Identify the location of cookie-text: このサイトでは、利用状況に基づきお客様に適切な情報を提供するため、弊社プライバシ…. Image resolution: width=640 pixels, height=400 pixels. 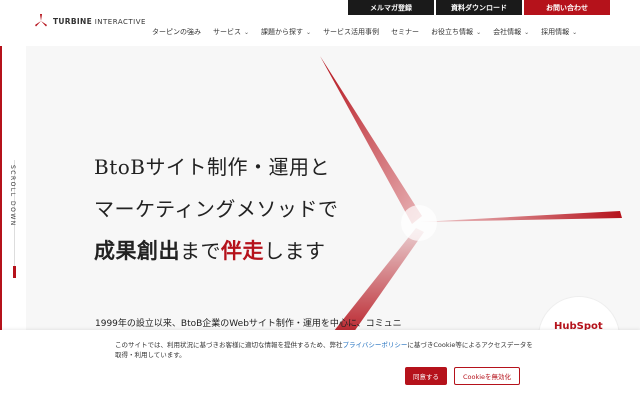
(324, 350).